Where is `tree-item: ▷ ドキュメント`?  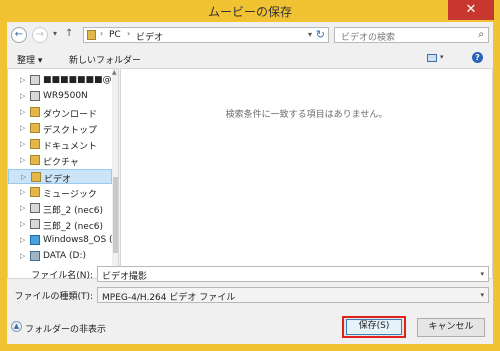 tree-item: ▷ ドキュメント is located at coordinates (60, 144).